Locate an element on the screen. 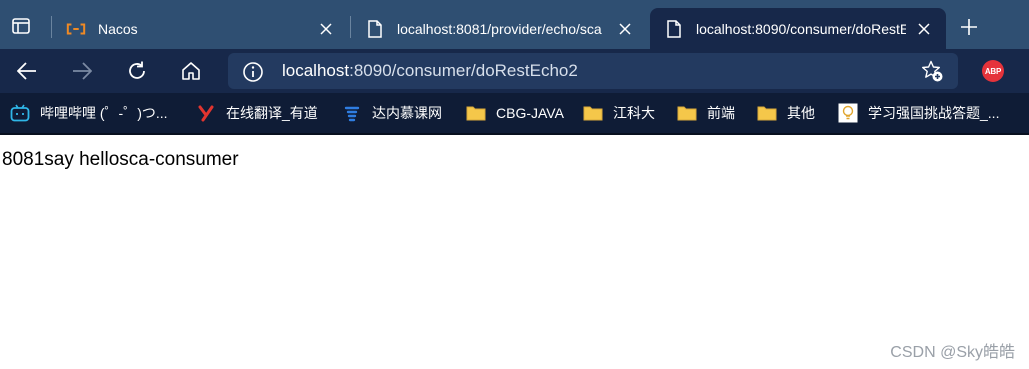 The width and height of the screenshot is (1029, 369). tab-actions-button is located at coordinates (21, 26).